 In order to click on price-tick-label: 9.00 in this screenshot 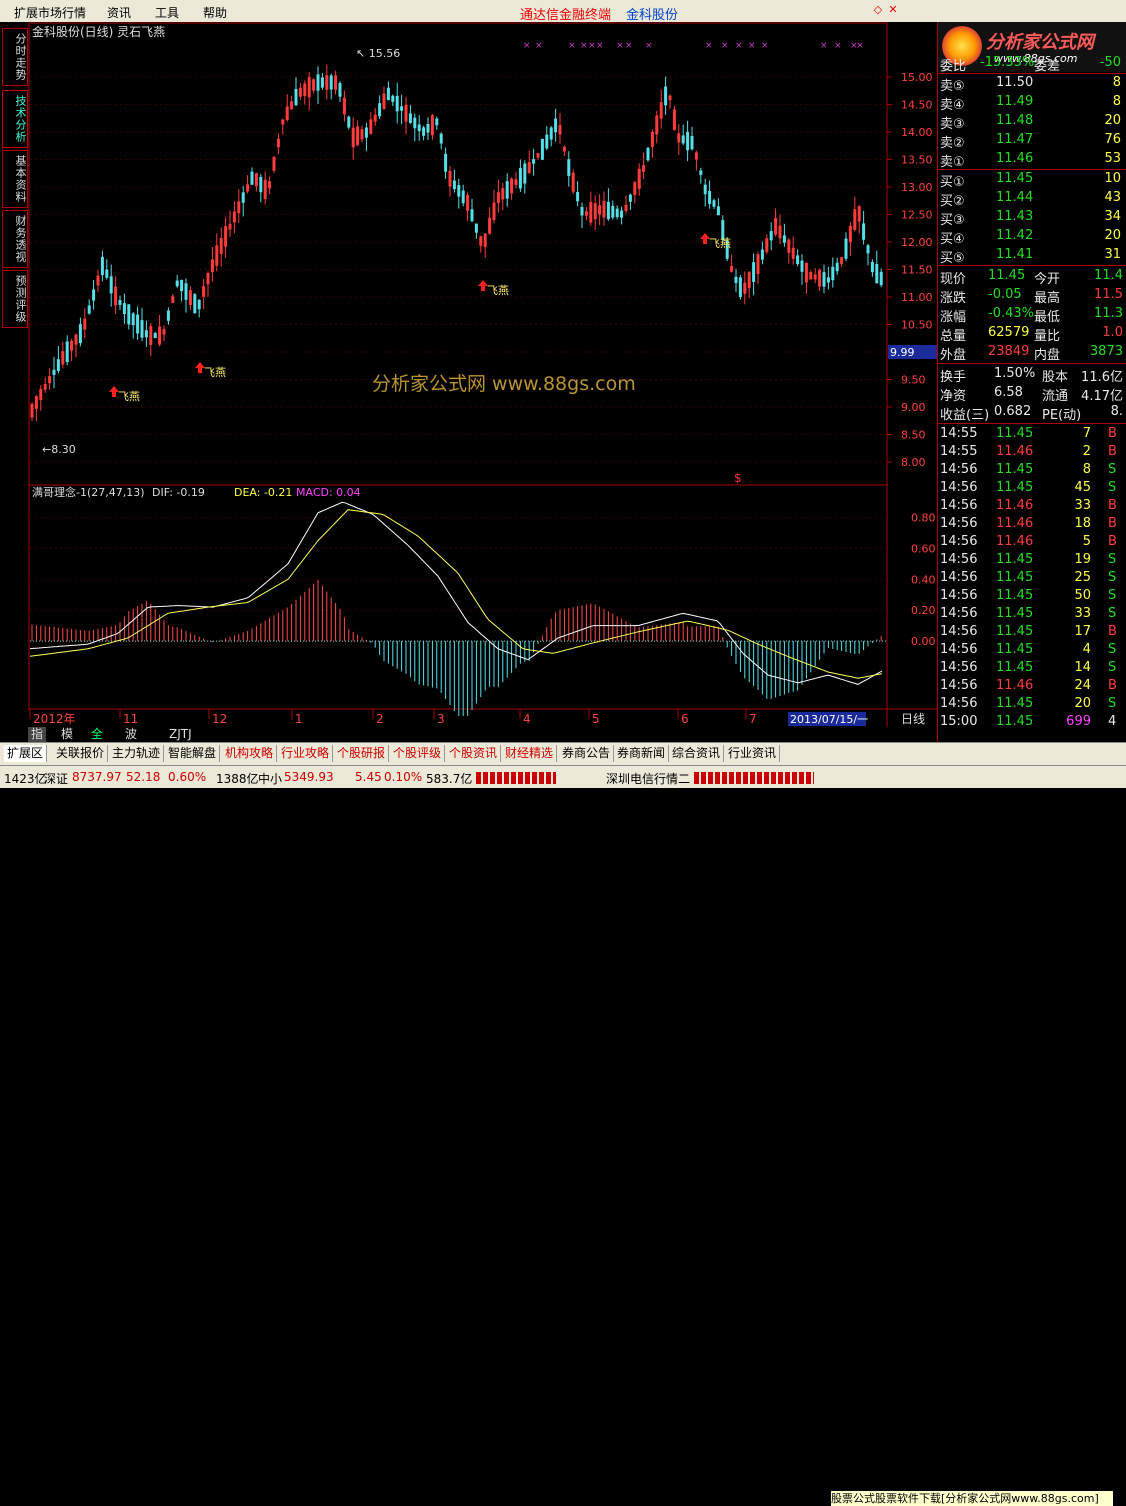, I will do `click(913, 407)`.